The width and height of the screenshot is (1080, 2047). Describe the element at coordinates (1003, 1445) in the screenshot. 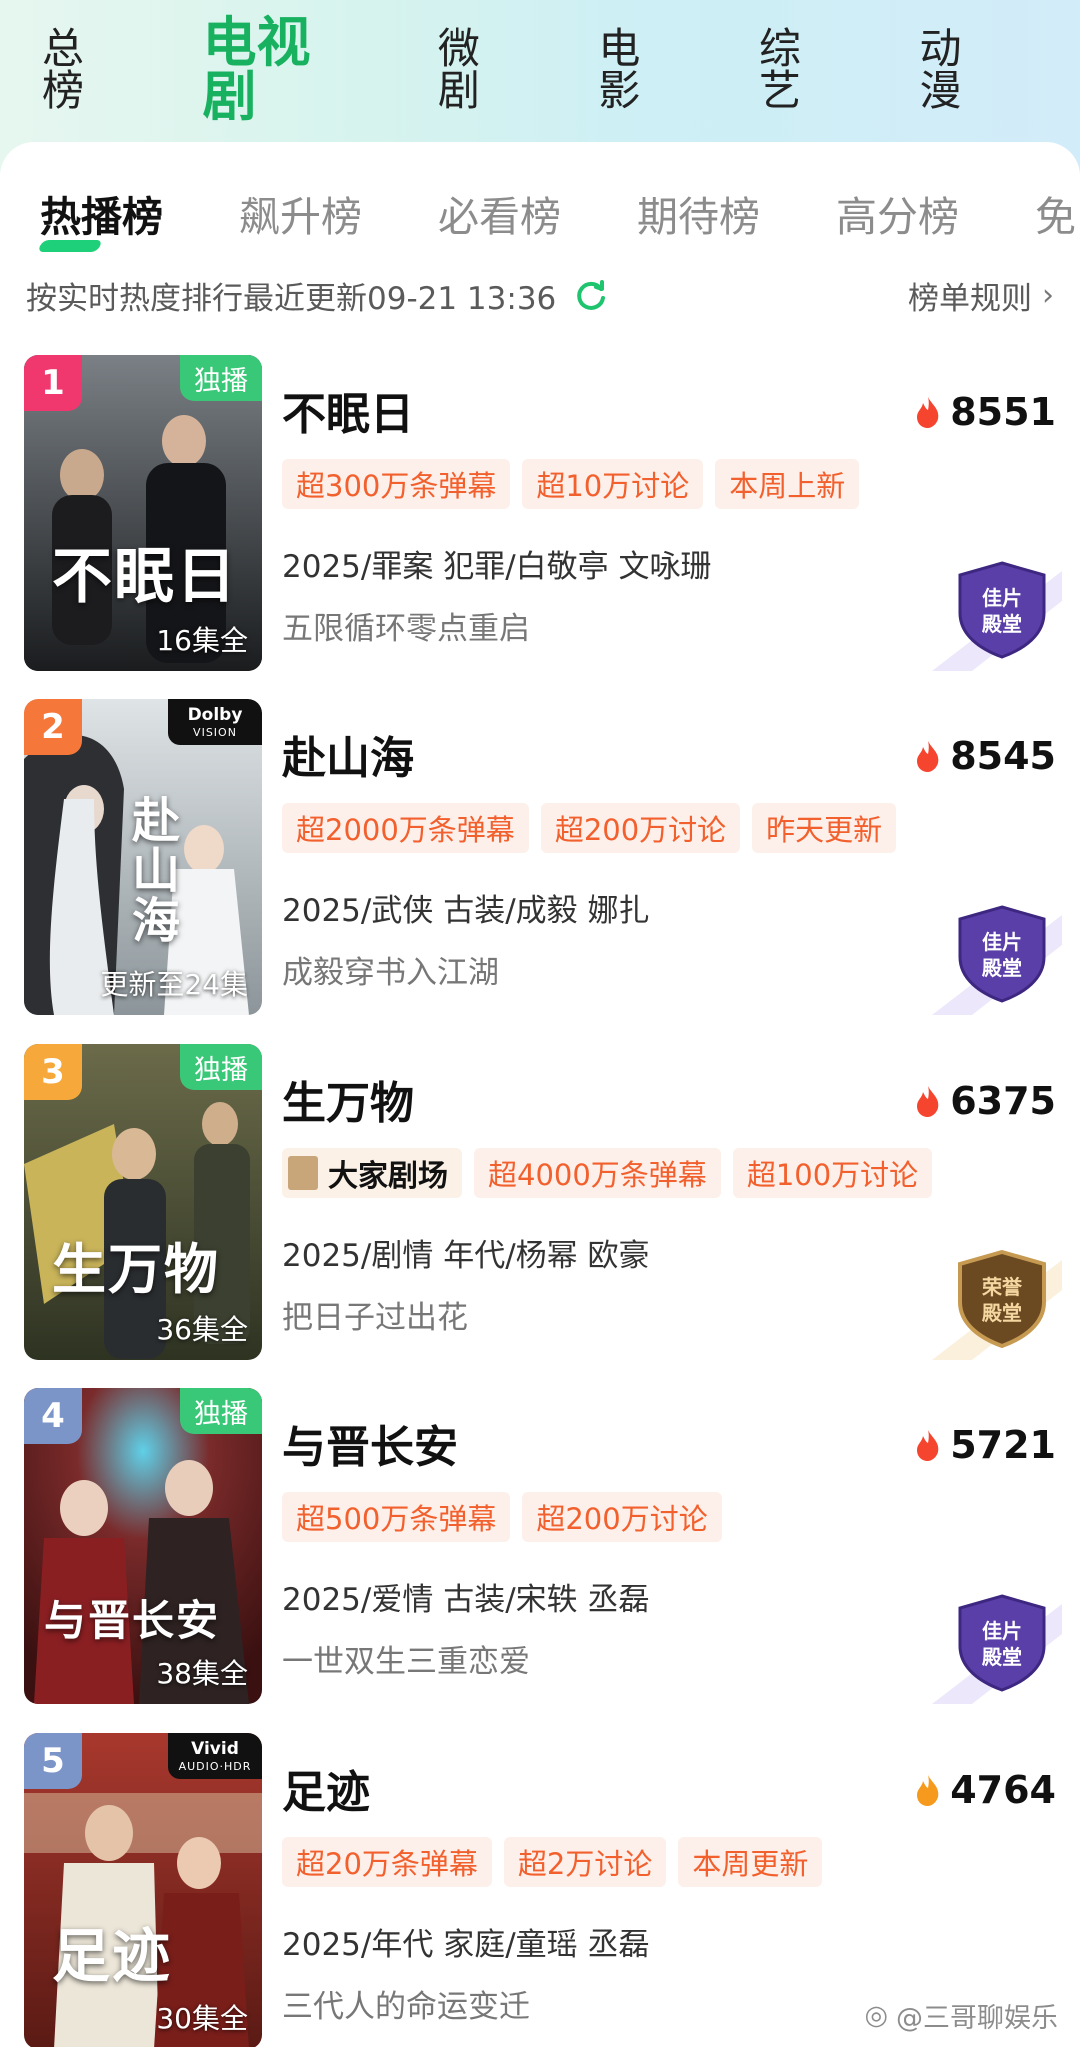

I see `heat-value: 5721` at that location.